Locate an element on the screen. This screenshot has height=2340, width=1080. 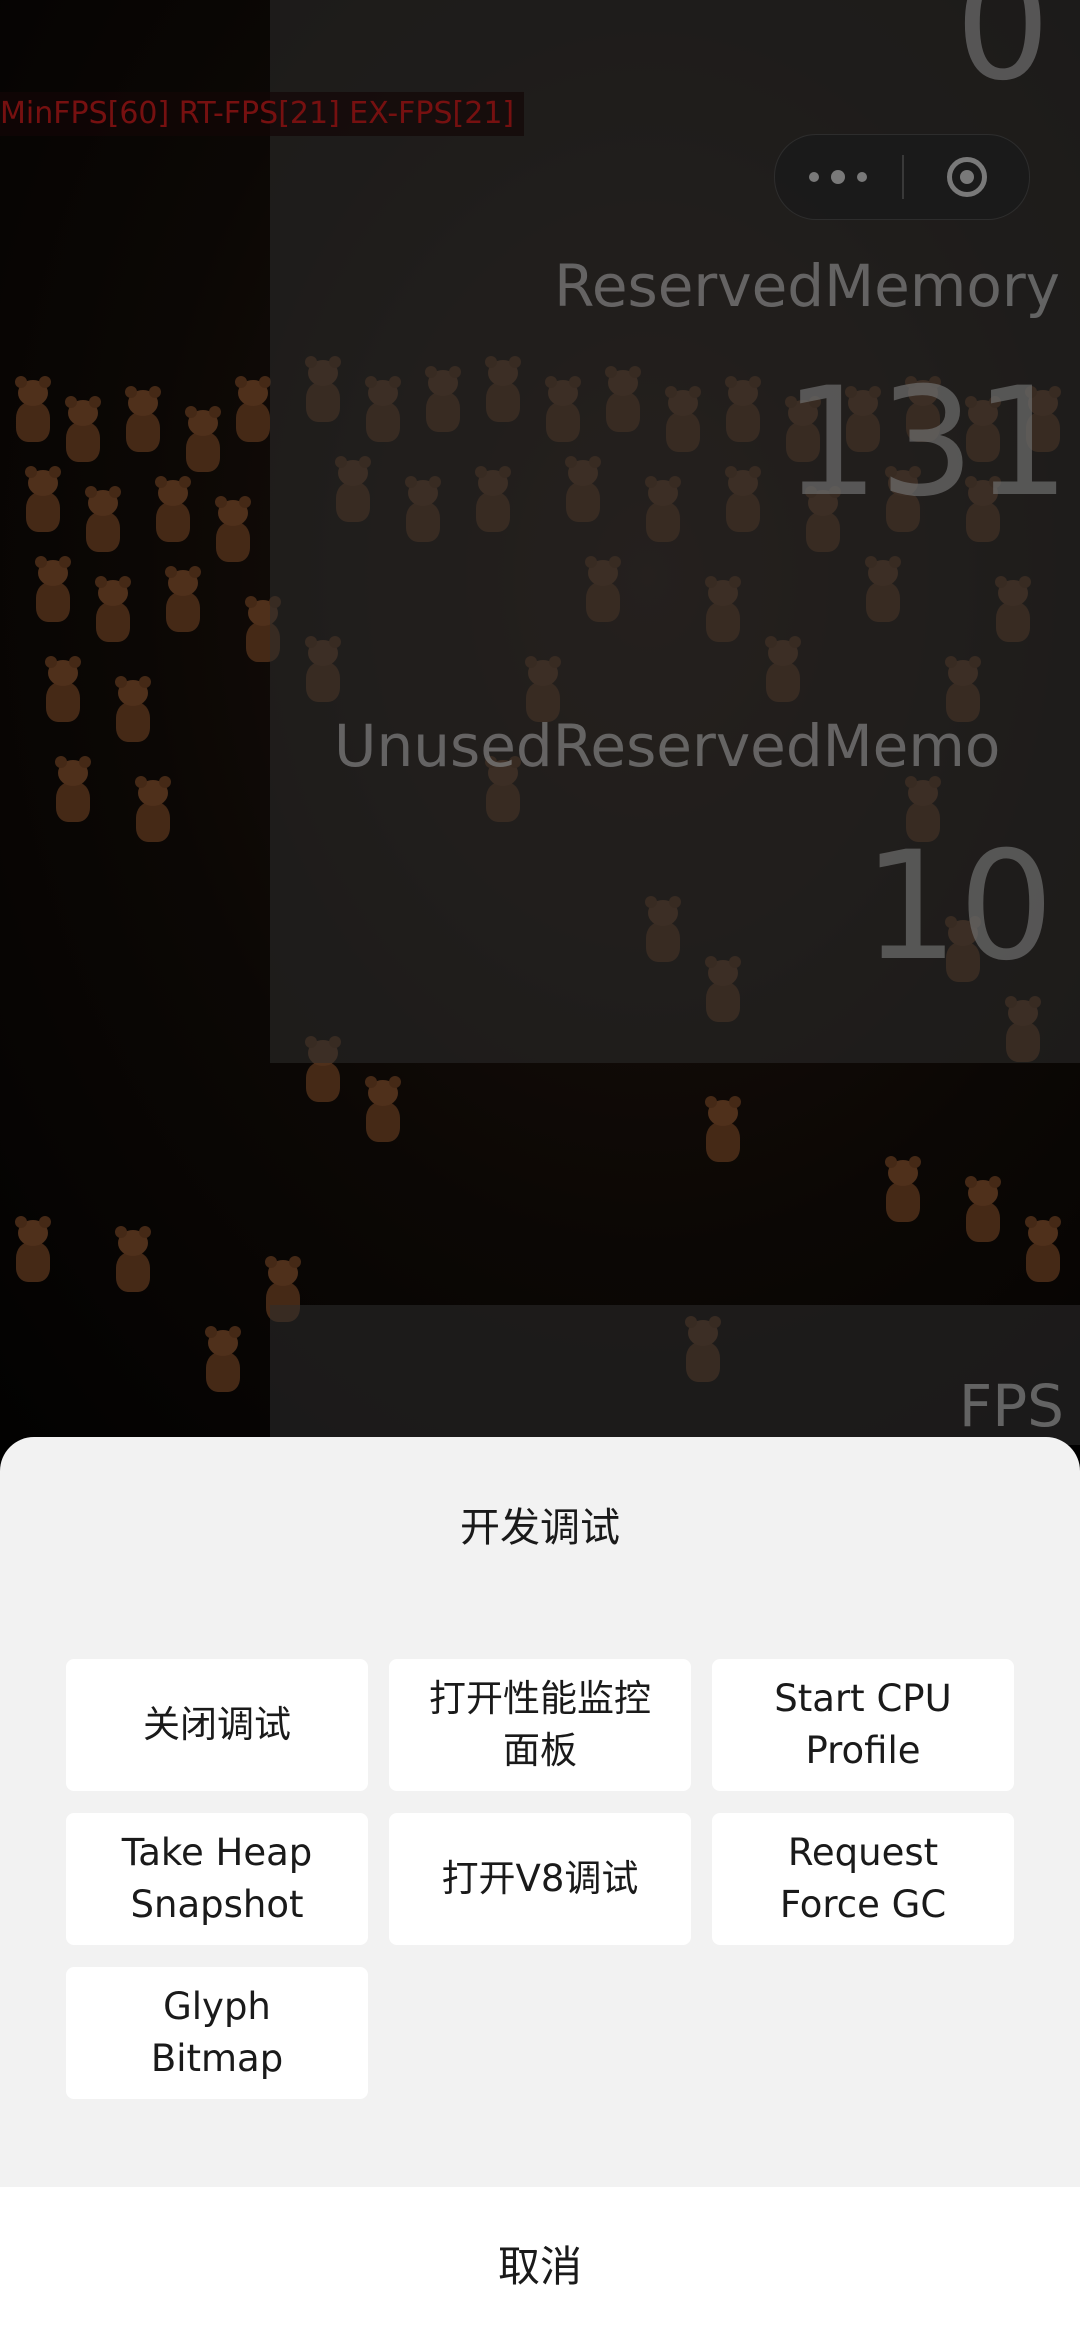
cancel-area: 取消 is located at coordinates (540, 2263).